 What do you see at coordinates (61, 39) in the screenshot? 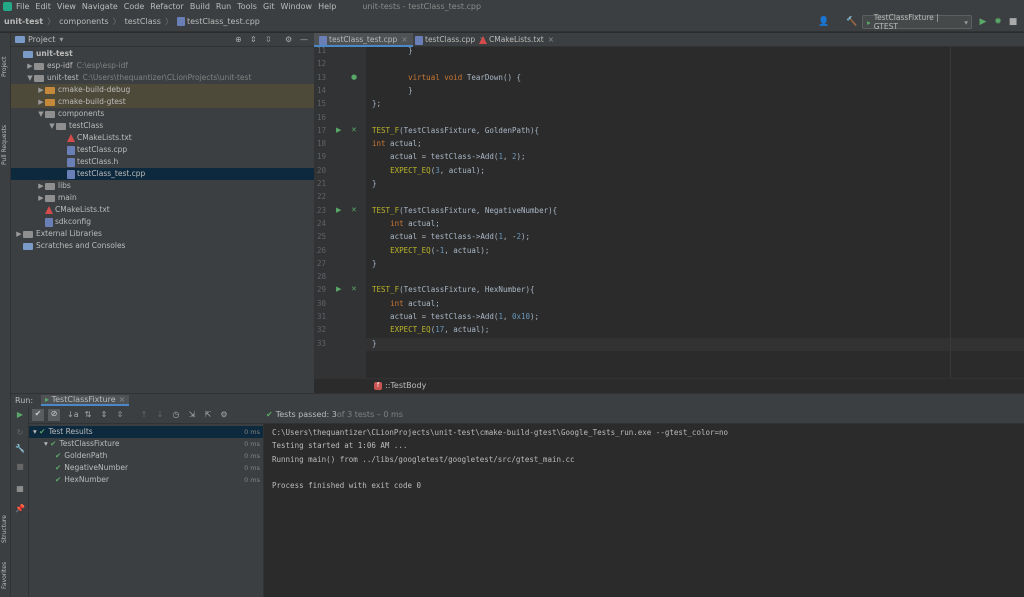
I see `chevron-down-icon: ▾` at bounding box center [61, 39].